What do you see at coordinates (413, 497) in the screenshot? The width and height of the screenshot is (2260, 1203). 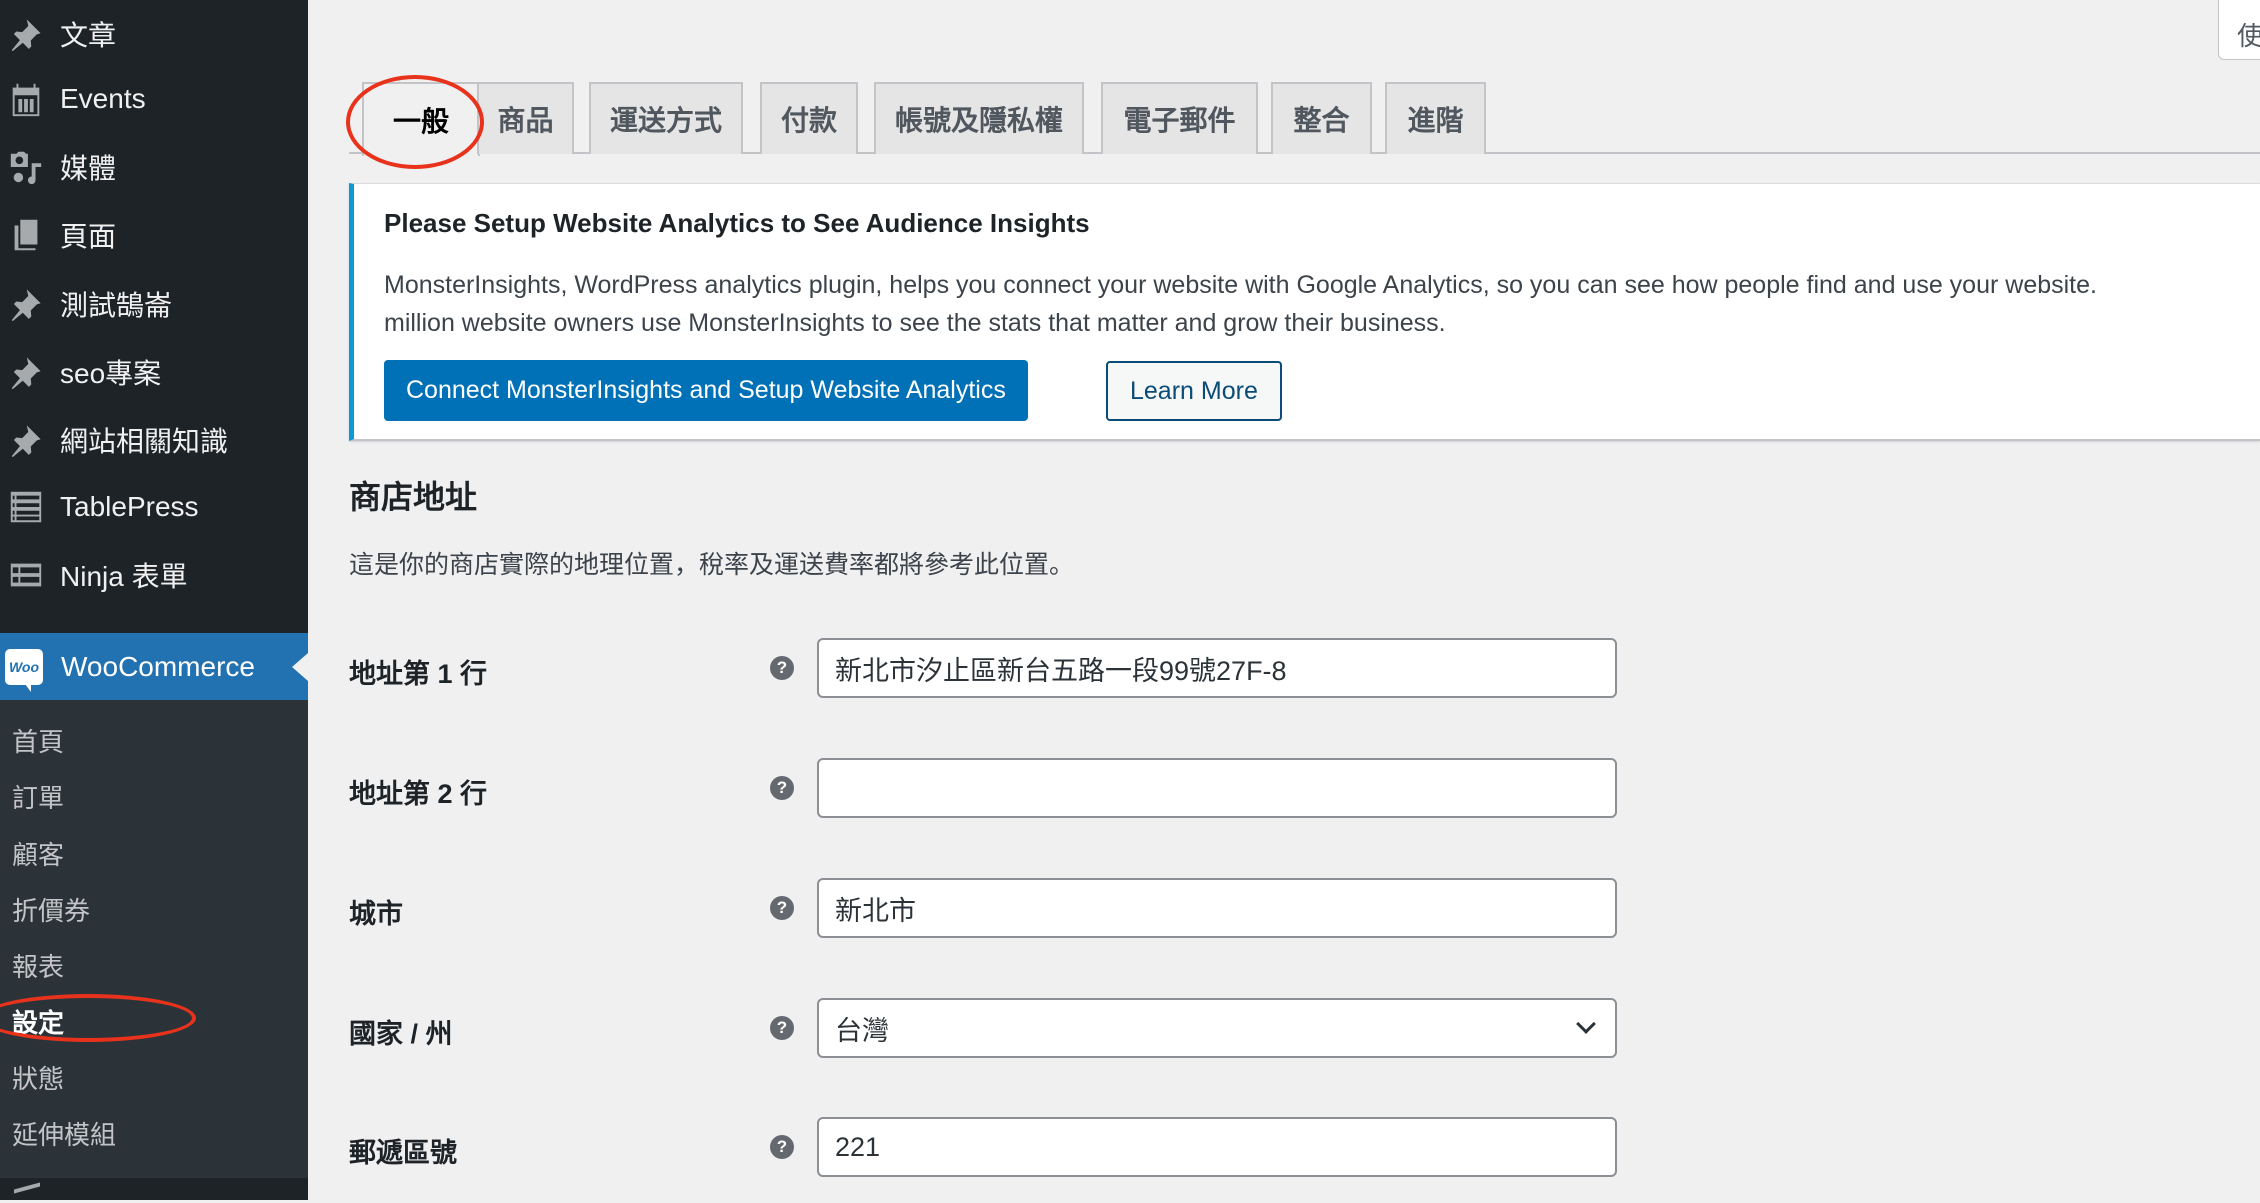 I see `section-title: 商店地址` at bounding box center [413, 497].